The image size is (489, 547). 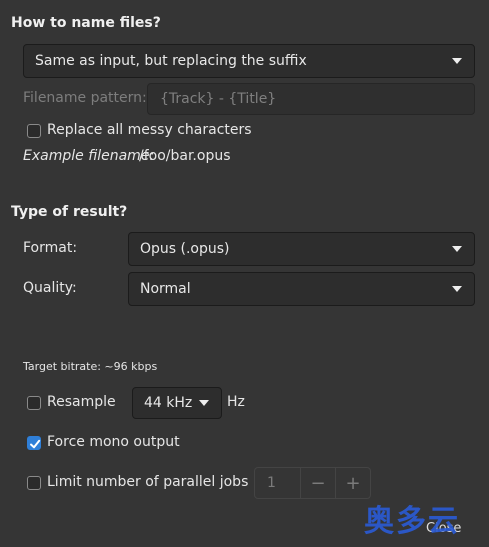 I want to click on resample-rate-value: 44 kHz, so click(x=168, y=403).